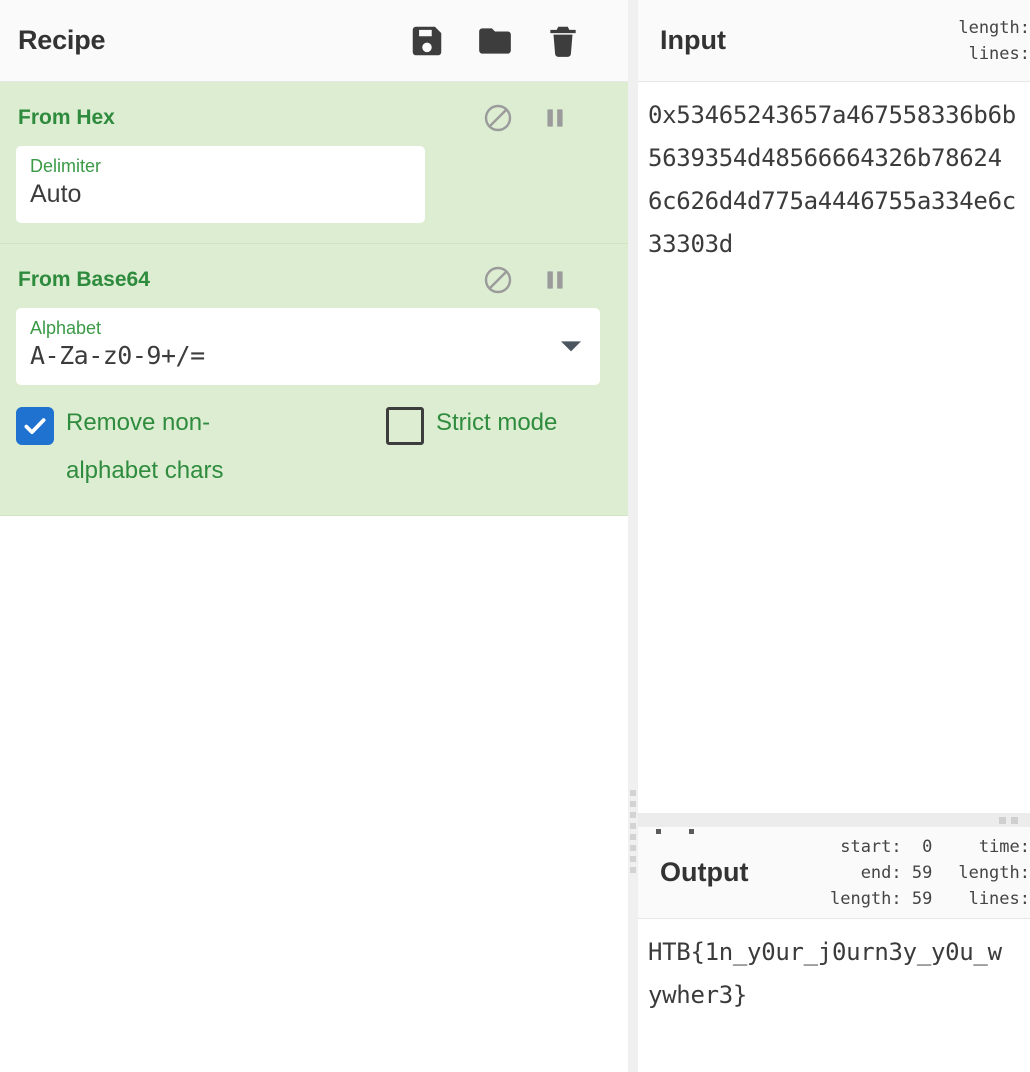 The width and height of the screenshot is (1030, 1072). I want to click on page-title: Recipe, so click(62, 40).